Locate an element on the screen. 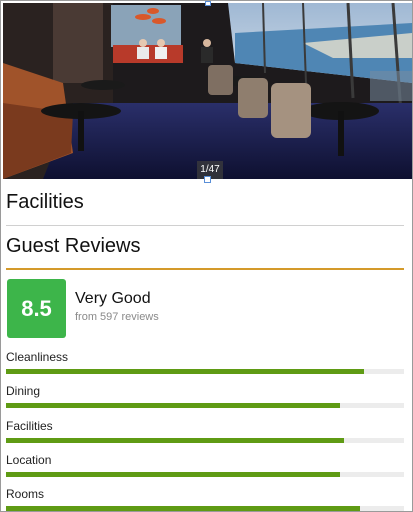 This screenshot has width=413, height=512. category-dining: Dining is located at coordinates (205, 396).